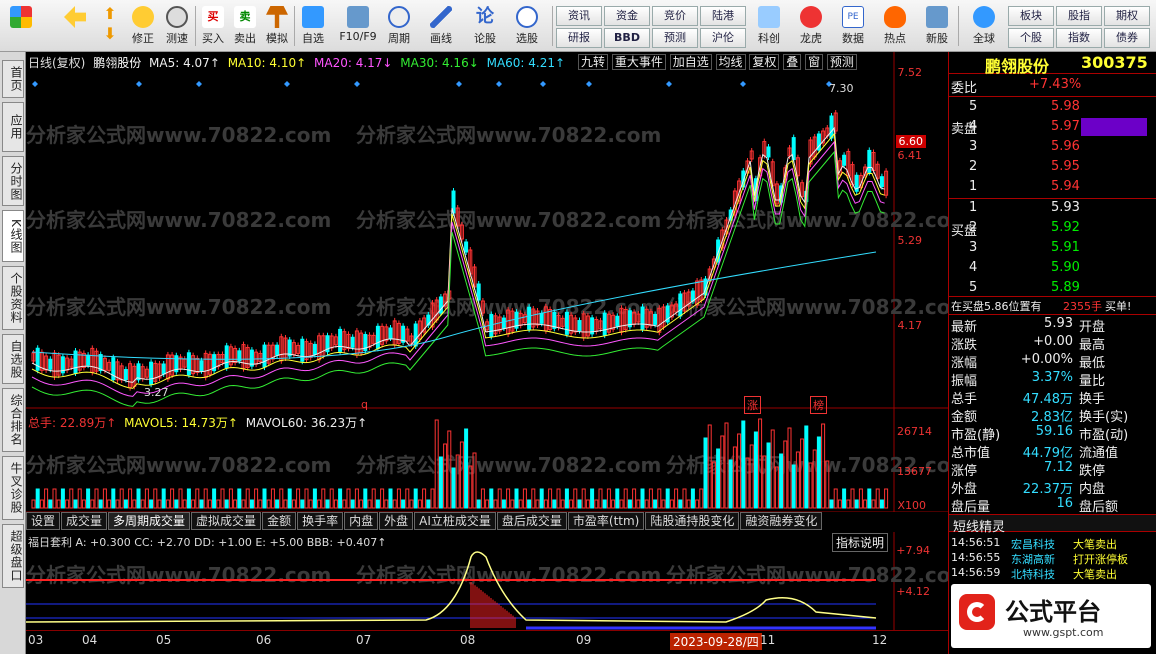  I want to click on tab-northbound: 陆股通持股变化, so click(692, 521).